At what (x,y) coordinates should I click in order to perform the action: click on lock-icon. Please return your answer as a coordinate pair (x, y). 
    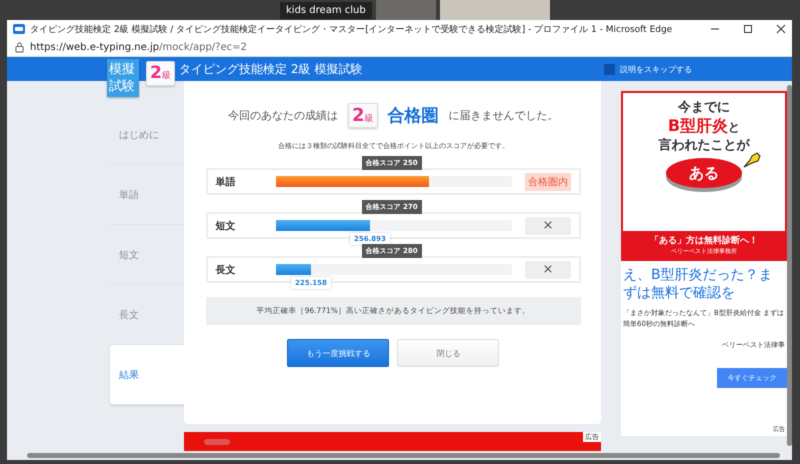
    Looking at the image, I should click on (19, 47).